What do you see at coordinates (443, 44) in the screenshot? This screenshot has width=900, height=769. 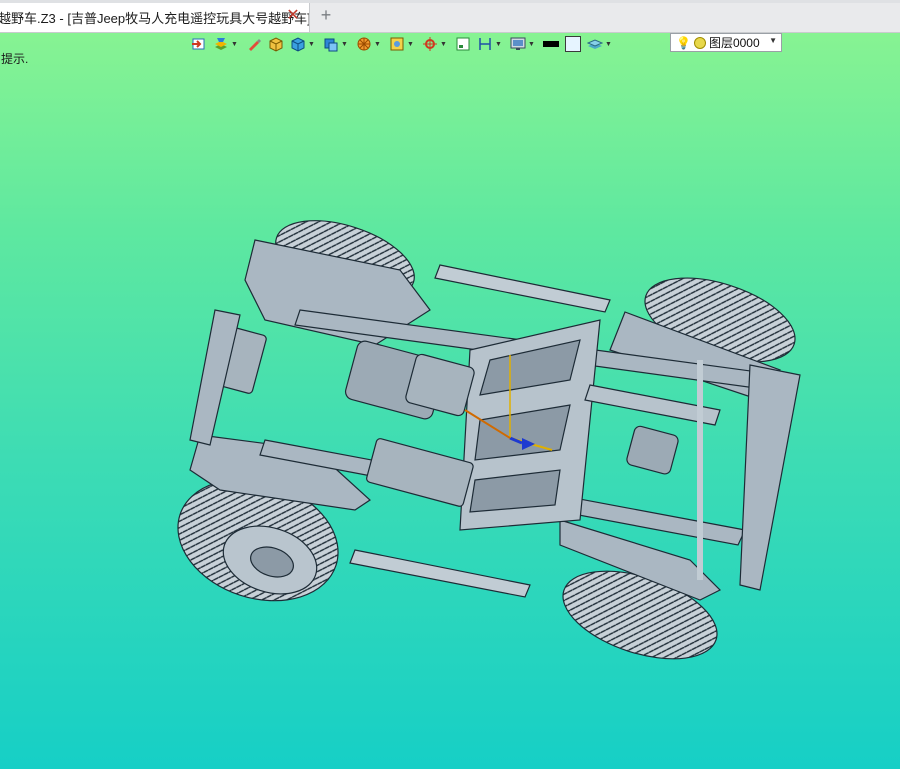 I see `snap-dropdown-icon: ▼` at bounding box center [443, 44].